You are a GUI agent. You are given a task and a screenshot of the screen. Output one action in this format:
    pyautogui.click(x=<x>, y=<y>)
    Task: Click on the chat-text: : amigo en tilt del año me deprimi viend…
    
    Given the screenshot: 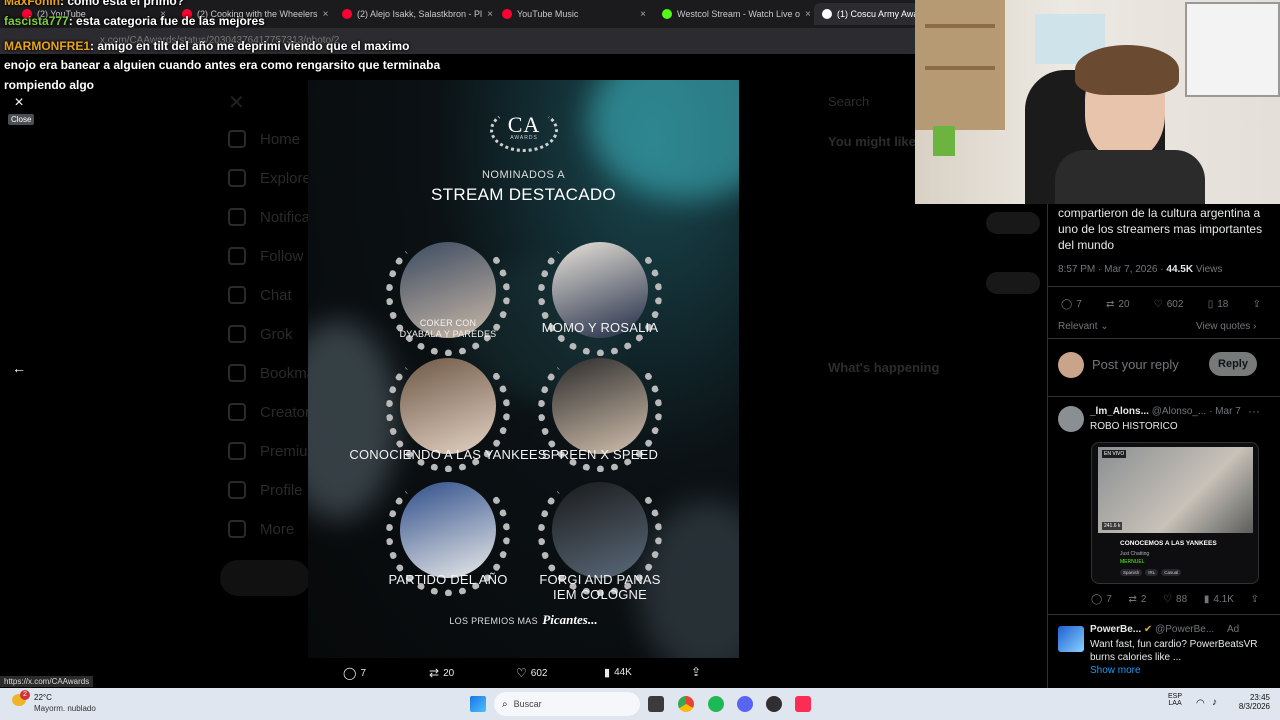 What is the action you would take?
    pyautogui.click(x=250, y=46)
    